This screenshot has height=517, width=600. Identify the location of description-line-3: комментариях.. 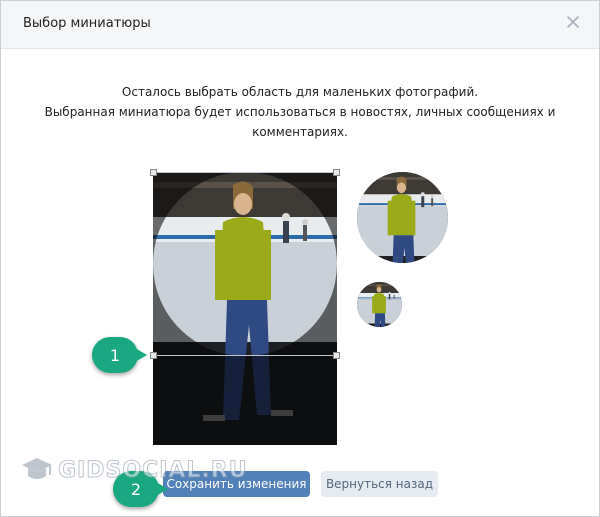
(300, 132).